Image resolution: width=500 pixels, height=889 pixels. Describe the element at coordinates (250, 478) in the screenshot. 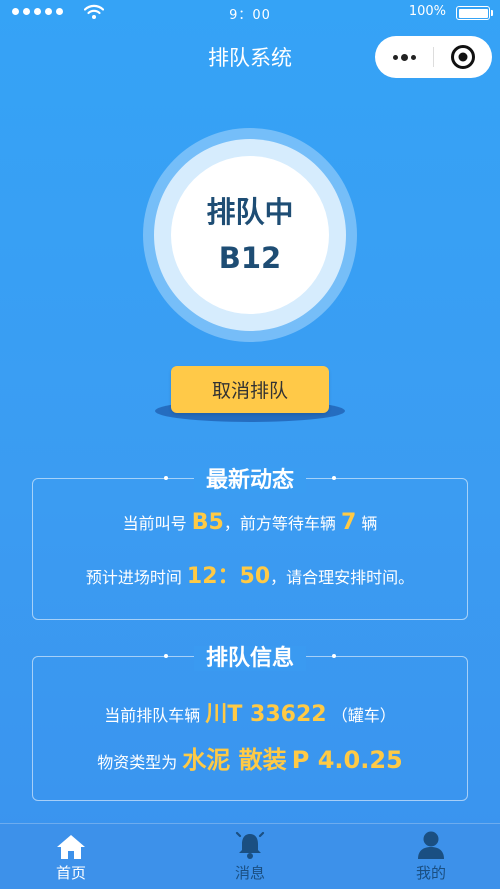

I see `latest-news-title: 最新动态` at that location.